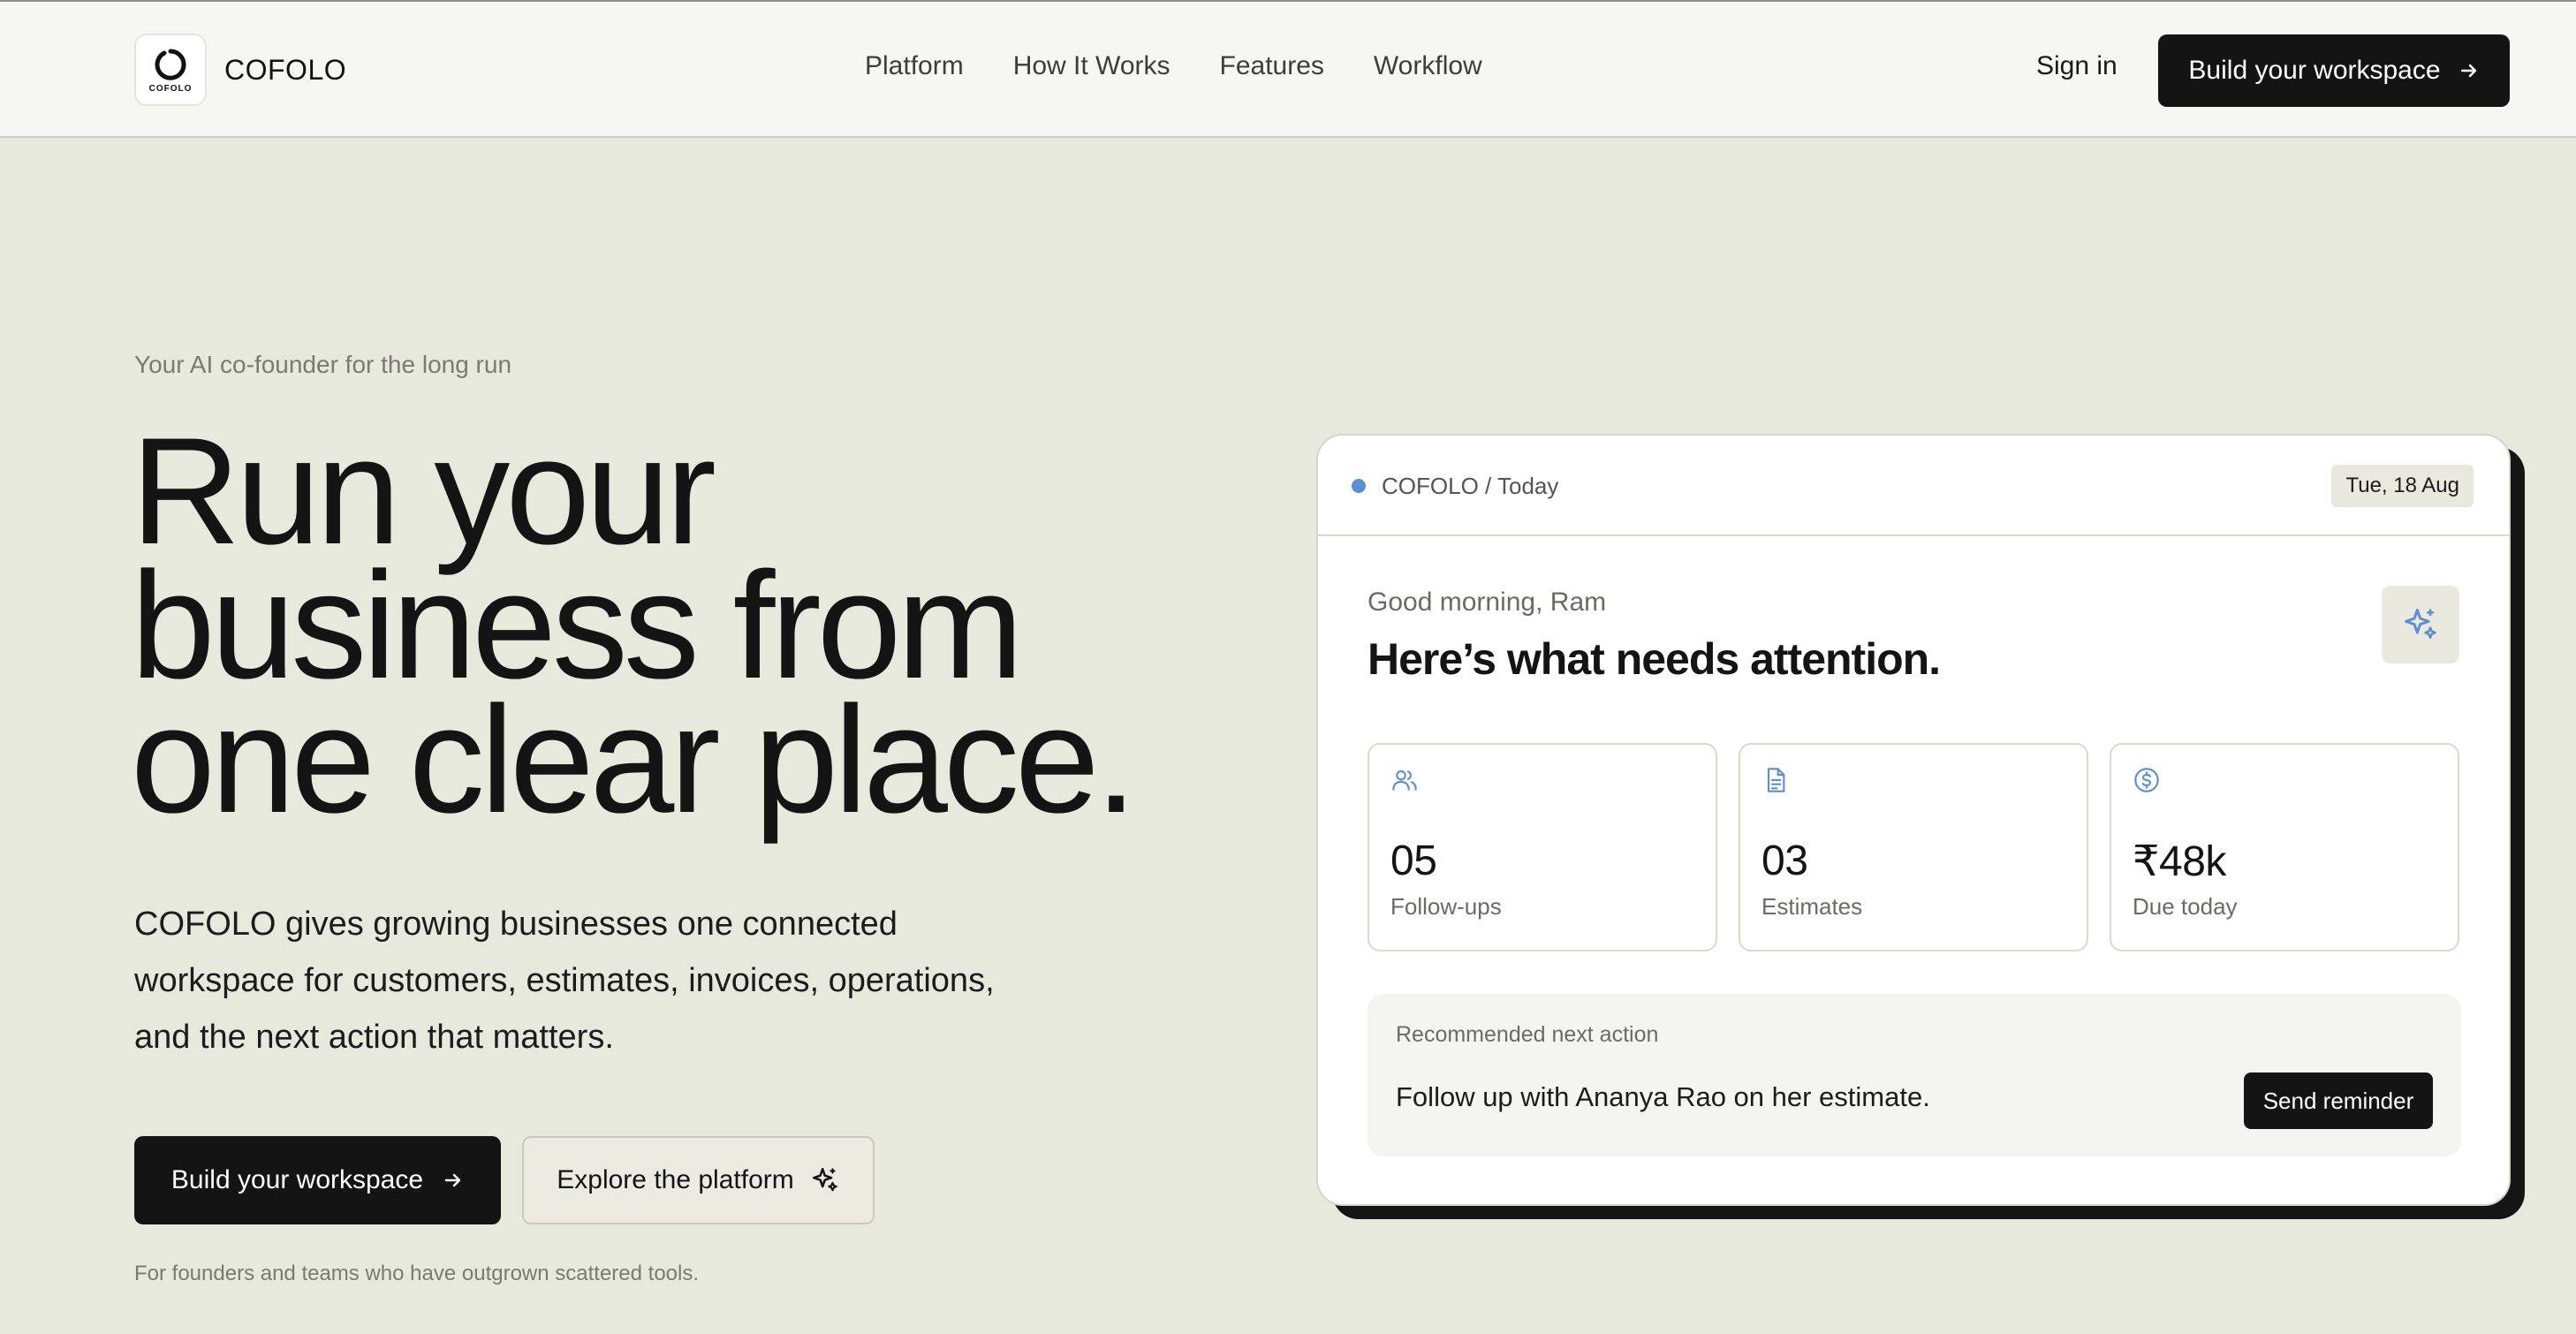  I want to click on stat-card-estimates: 03 Estimates, so click(1913, 847).